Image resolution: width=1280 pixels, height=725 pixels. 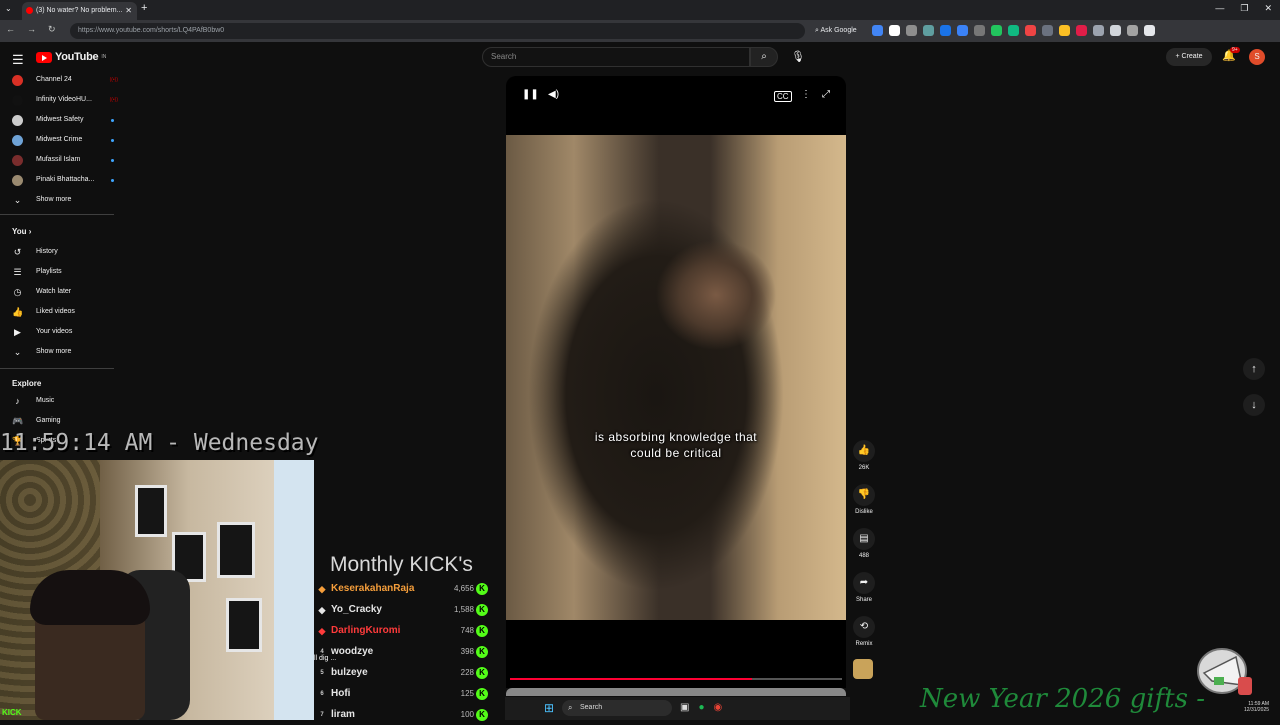 I want to click on search-input: Search, so click(x=616, y=57).